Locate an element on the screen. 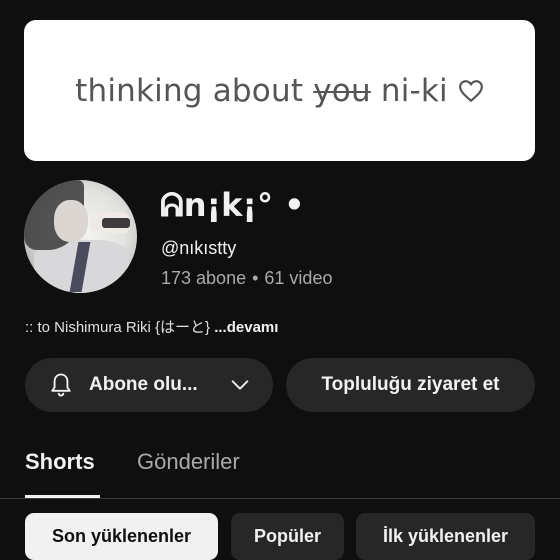  banner-text-struck: you is located at coordinates (342, 90).